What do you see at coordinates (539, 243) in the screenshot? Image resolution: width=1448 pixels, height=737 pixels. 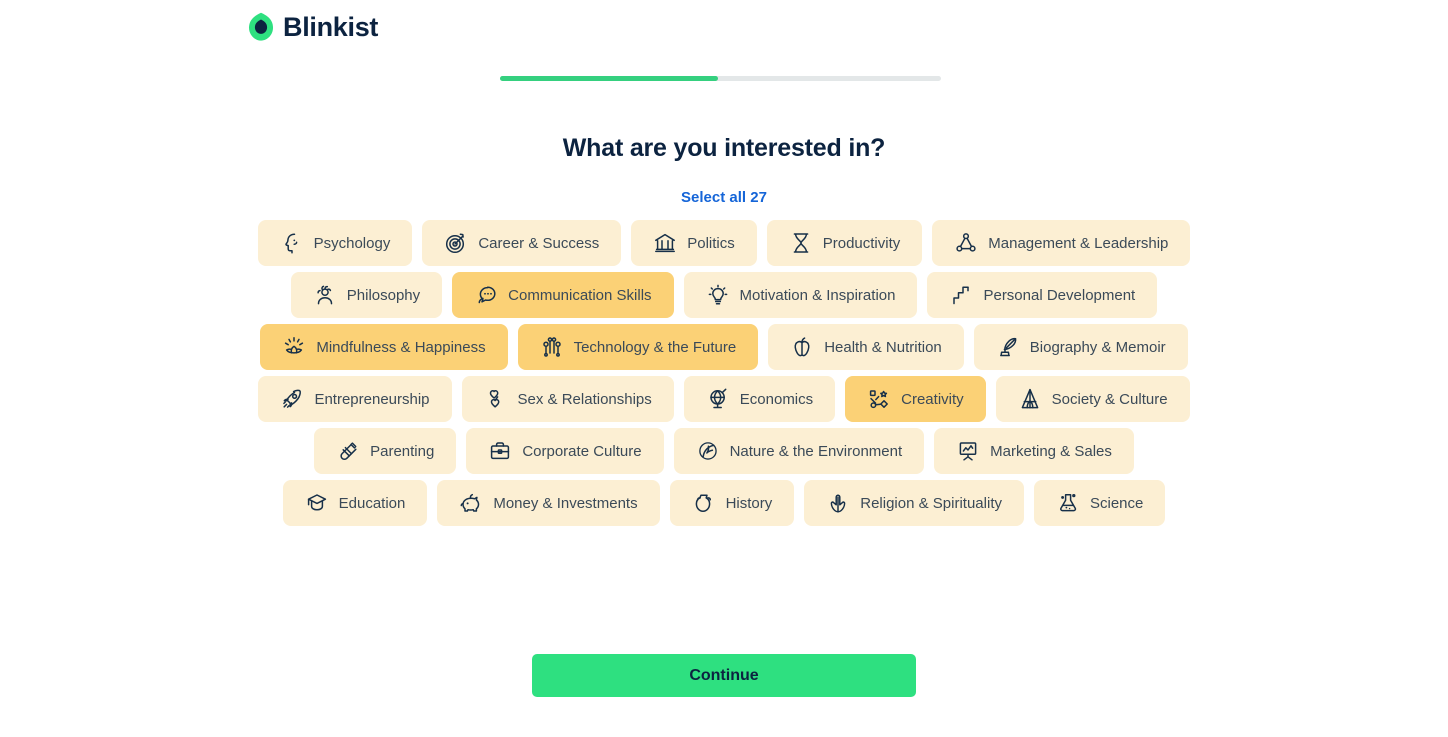 I see `interest-chip-label: Career & Success` at bounding box center [539, 243].